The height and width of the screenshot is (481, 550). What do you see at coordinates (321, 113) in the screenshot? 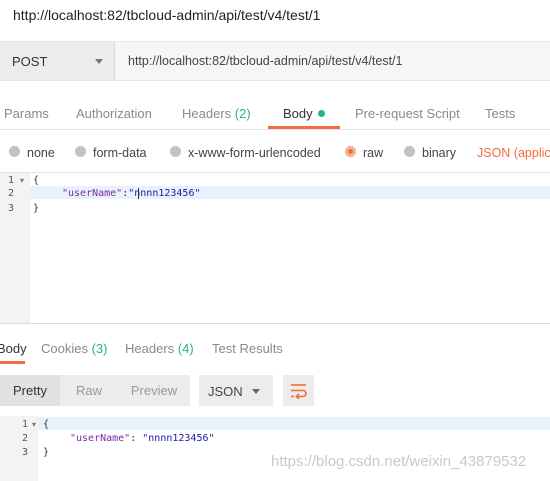
I see `body-indicator-dot` at bounding box center [321, 113].